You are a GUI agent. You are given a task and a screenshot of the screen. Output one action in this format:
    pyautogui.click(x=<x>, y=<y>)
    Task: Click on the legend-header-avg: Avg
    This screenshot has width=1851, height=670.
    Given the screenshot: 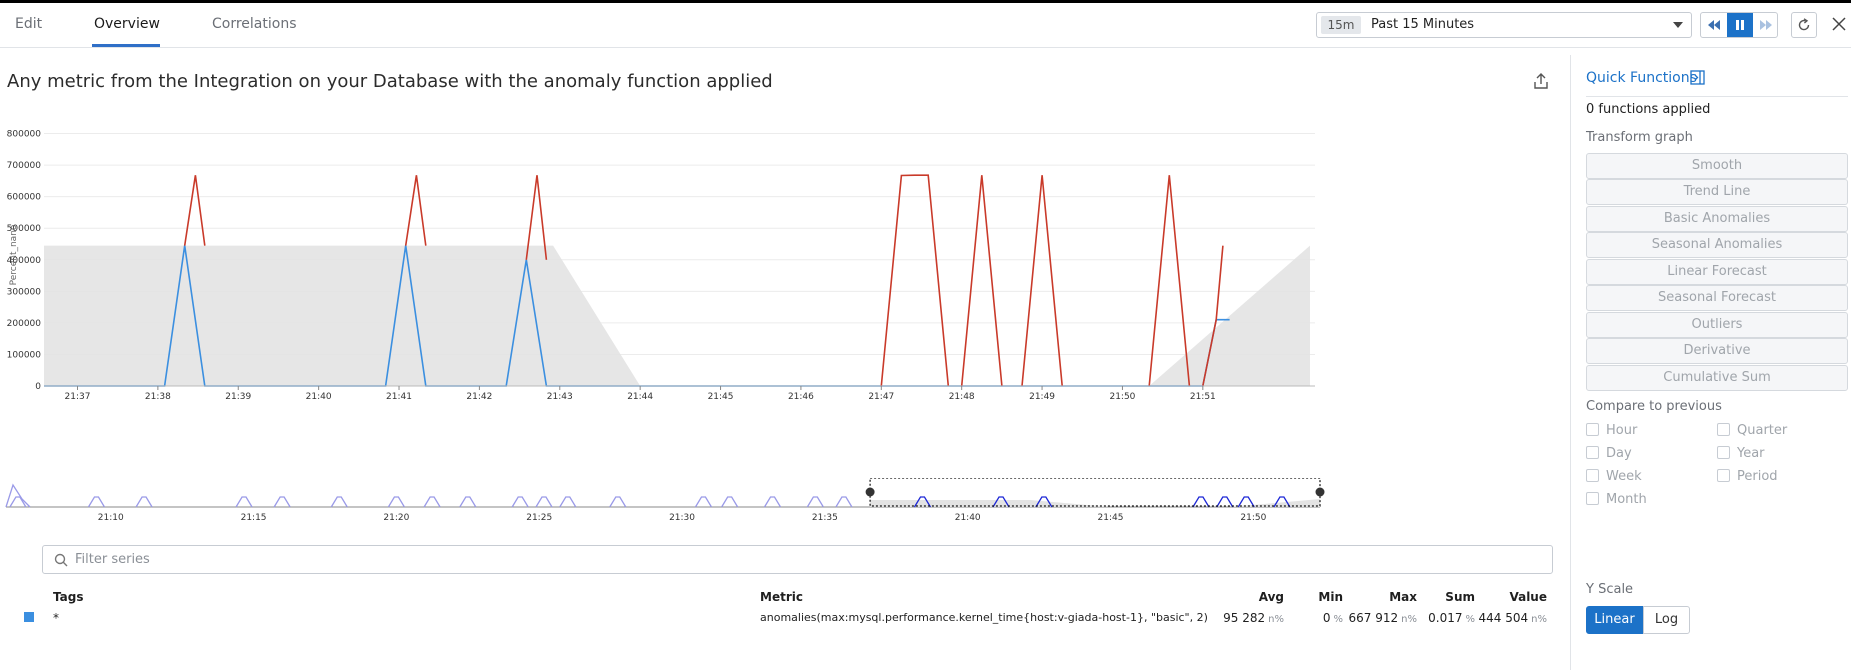 What is the action you would take?
    pyautogui.click(x=1254, y=597)
    